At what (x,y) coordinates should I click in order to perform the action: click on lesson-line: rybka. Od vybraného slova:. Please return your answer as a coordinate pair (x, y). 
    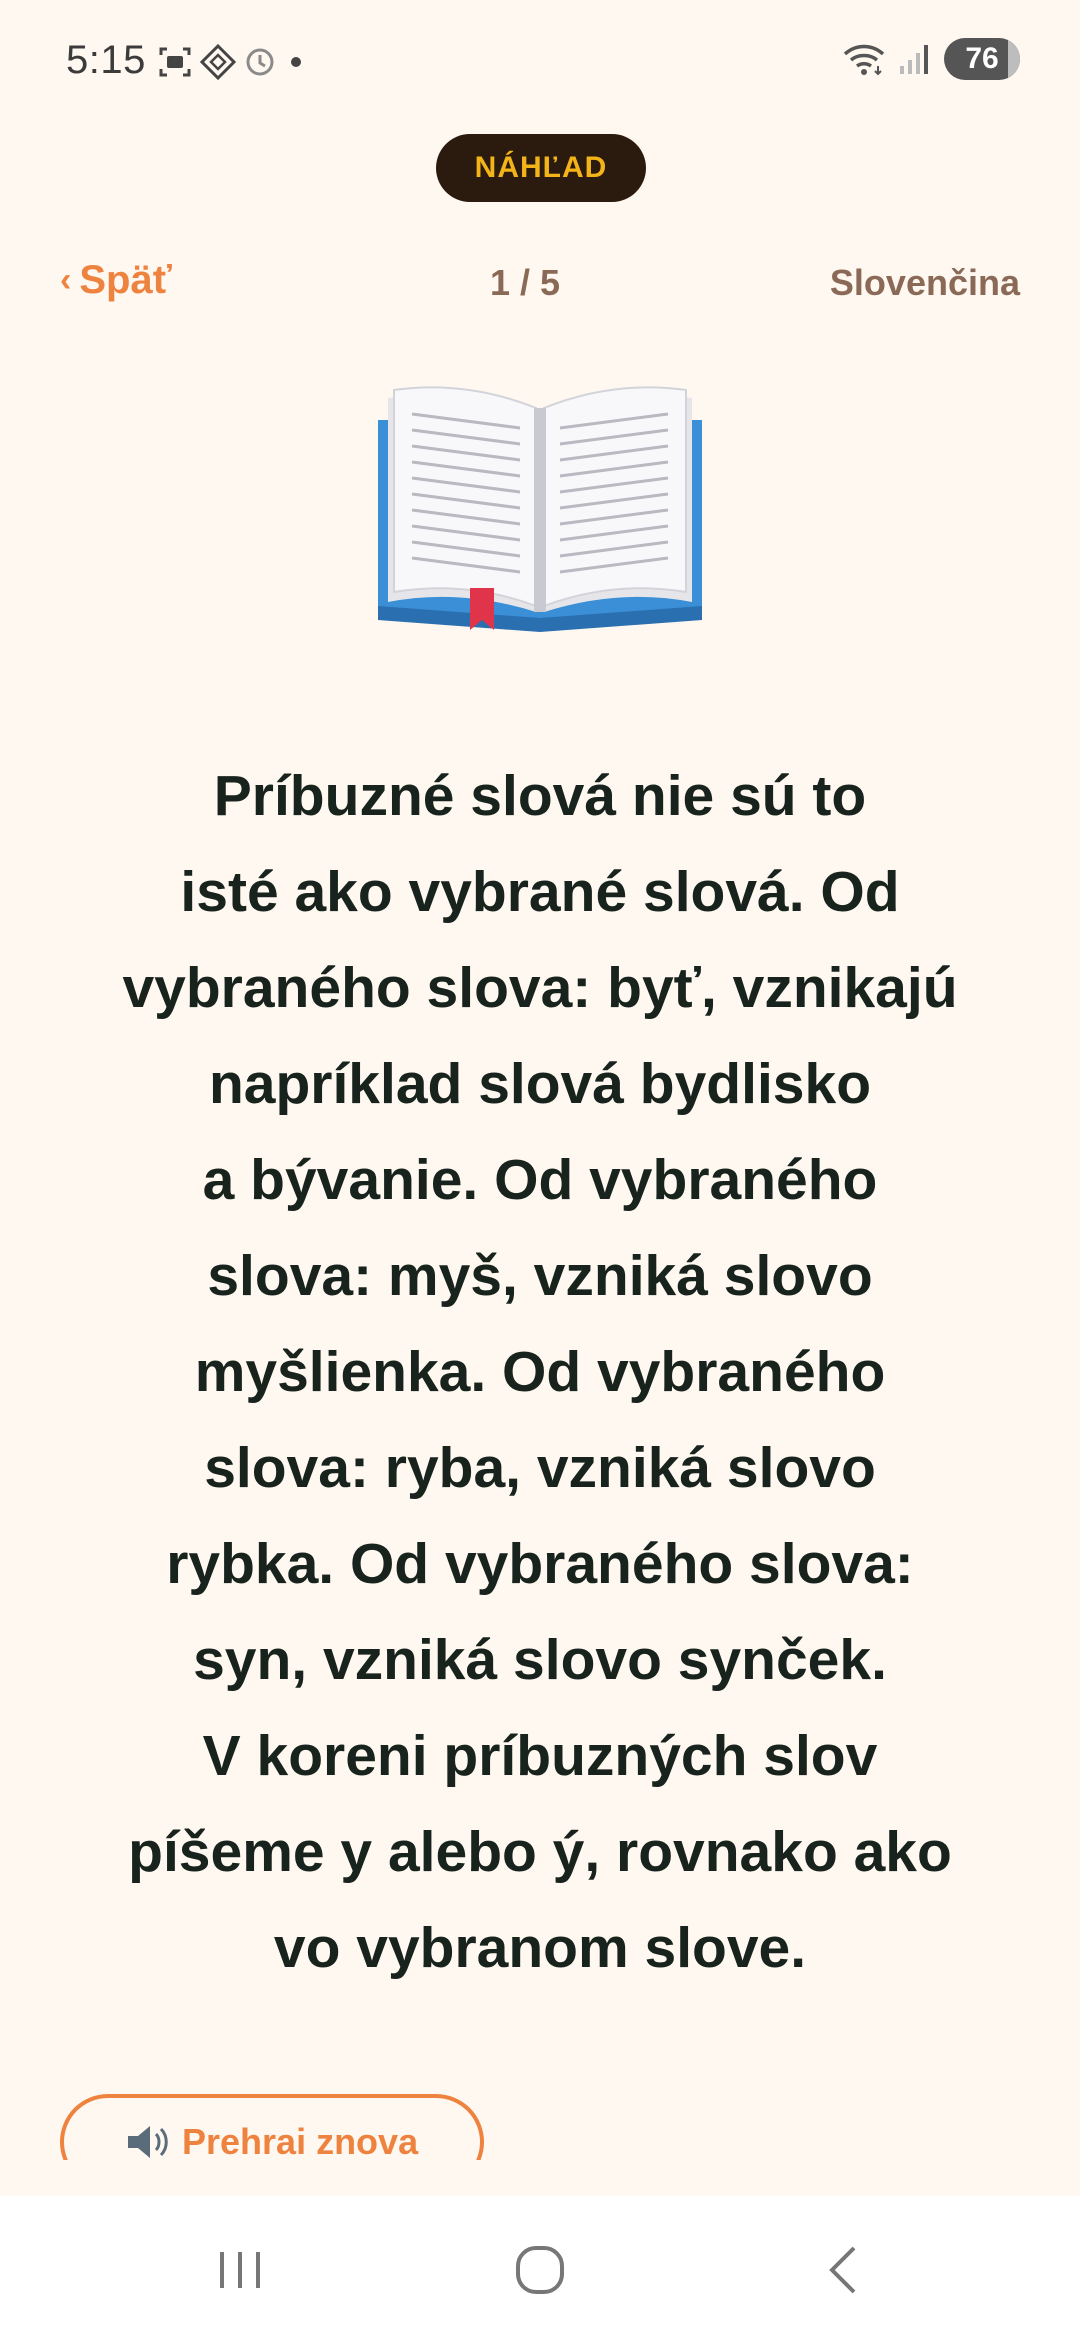
    Looking at the image, I should click on (540, 1564).